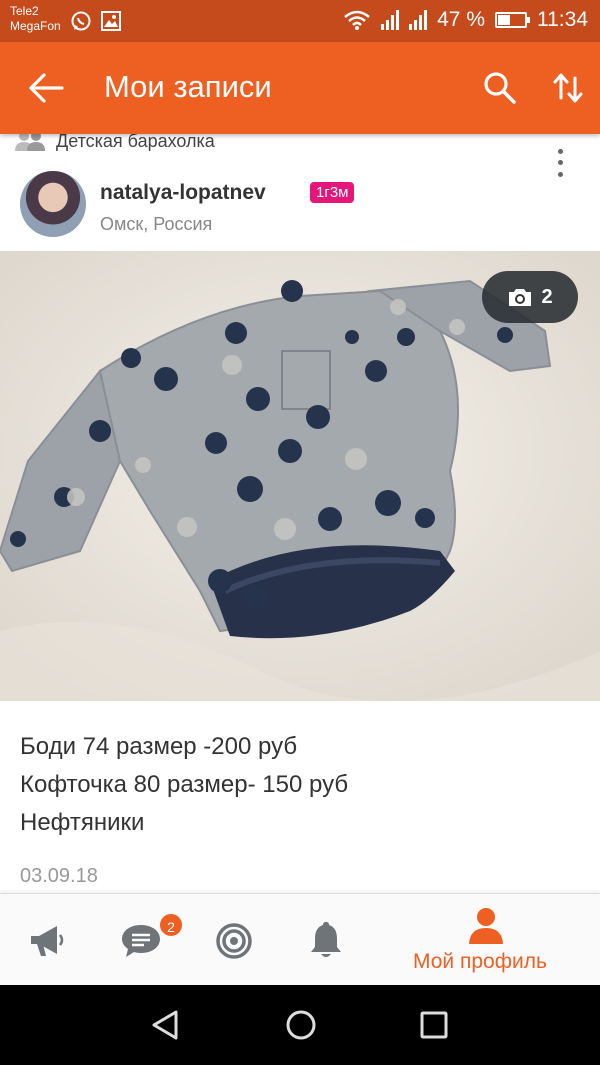  I want to click on nav-home-icon, so click(301, 1025).